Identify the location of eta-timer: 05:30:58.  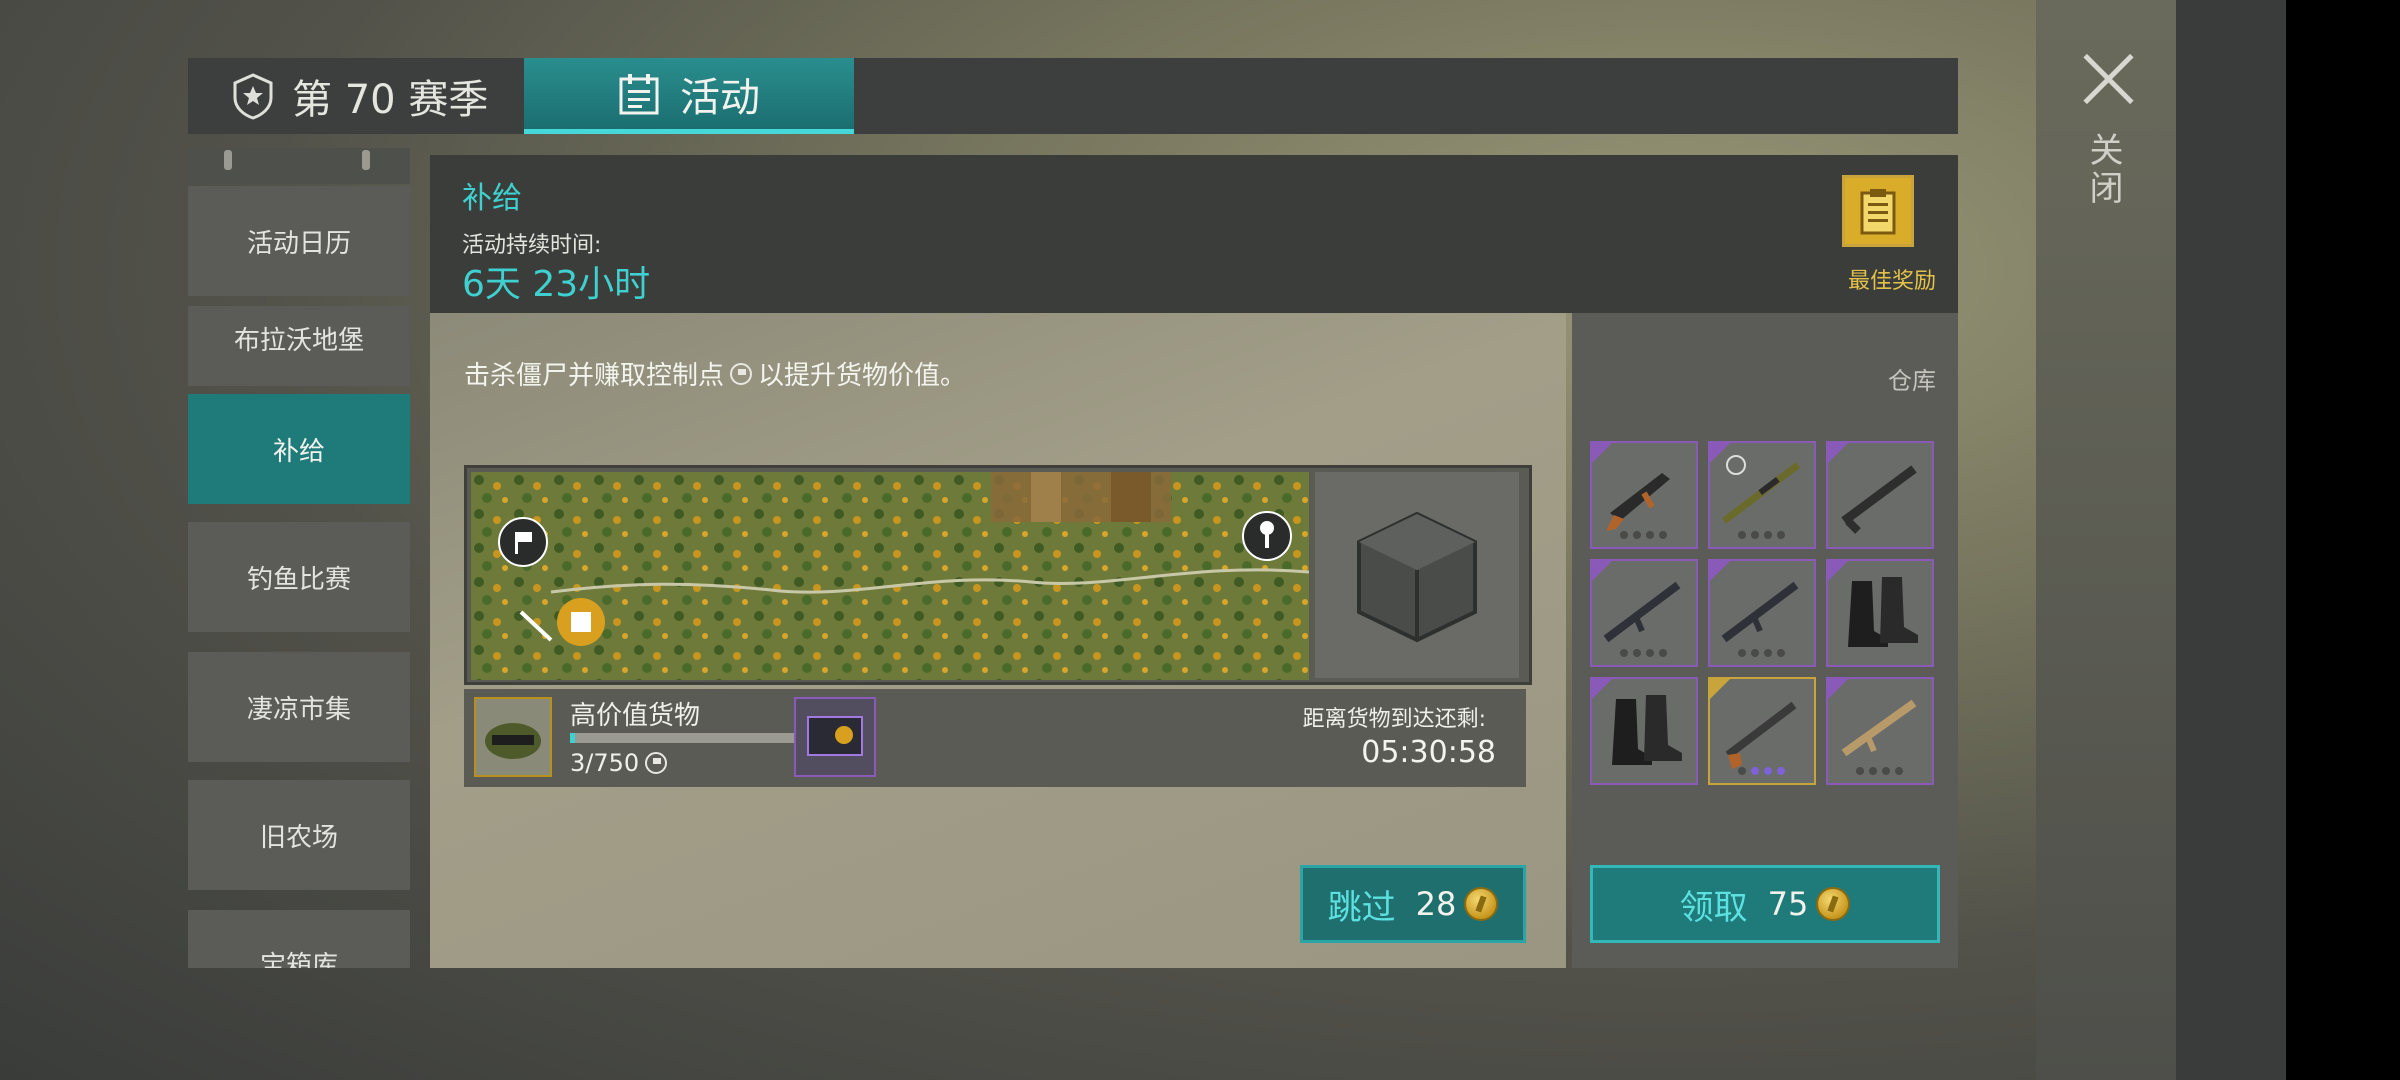
(1428, 752).